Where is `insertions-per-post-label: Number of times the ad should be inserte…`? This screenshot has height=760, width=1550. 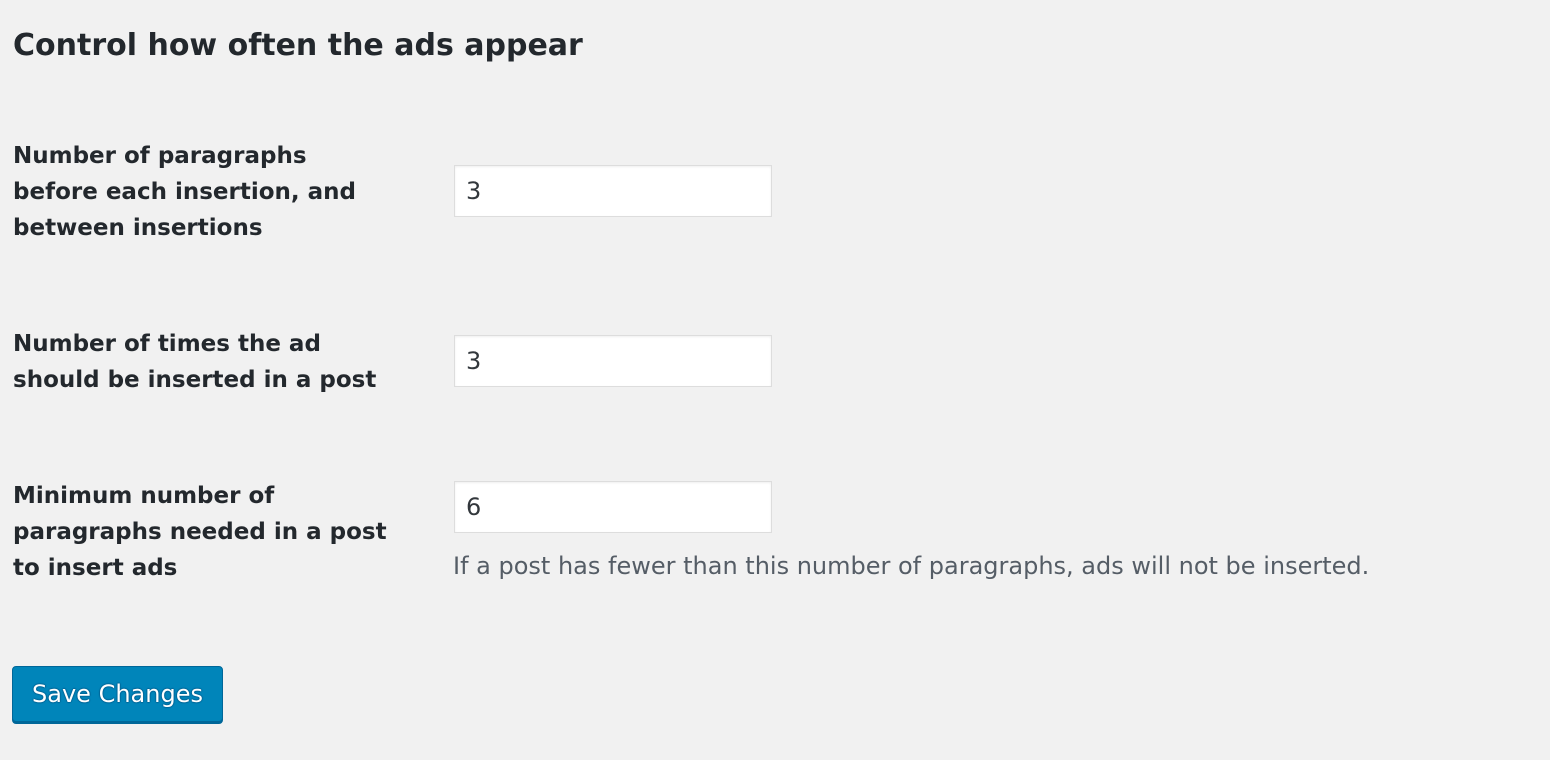
insertions-per-post-label: Number of times the ad should be inserte… is located at coordinates (223, 362).